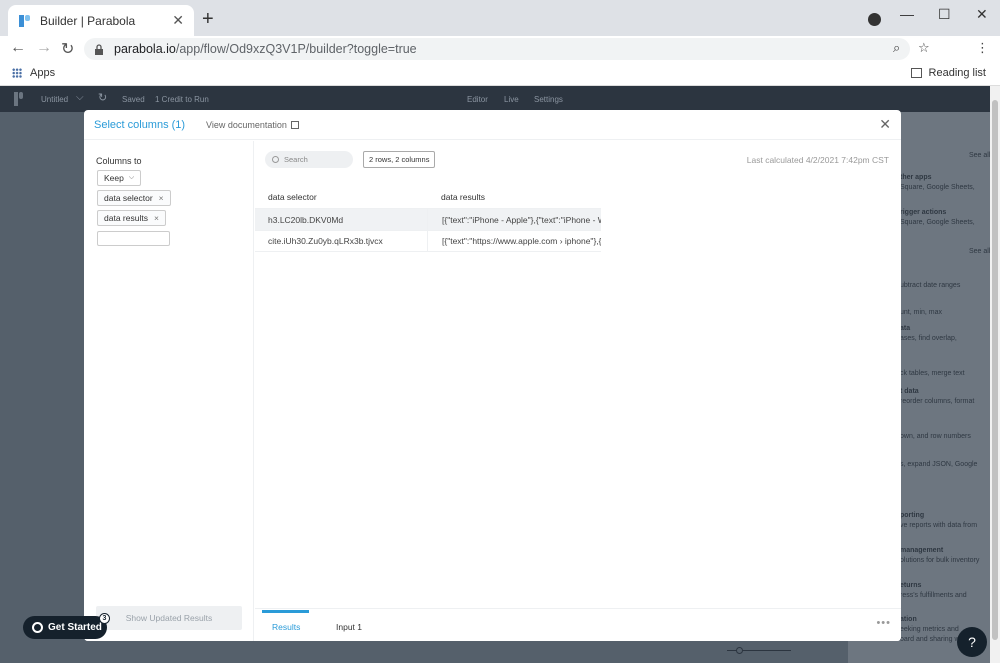 The height and width of the screenshot is (663, 1000). Describe the element at coordinates (937, 401) in the screenshot. I see `library-item-desc: reorder columns, format` at that location.